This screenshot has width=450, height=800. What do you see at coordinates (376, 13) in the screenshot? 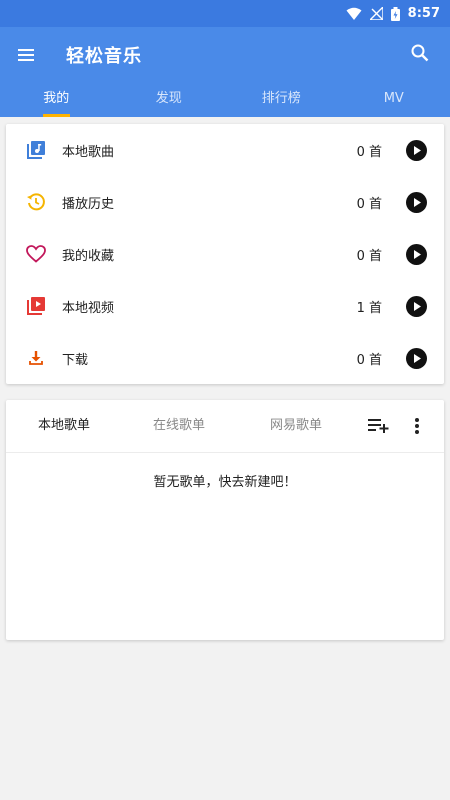
I see `no-signal-icon` at bounding box center [376, 13].